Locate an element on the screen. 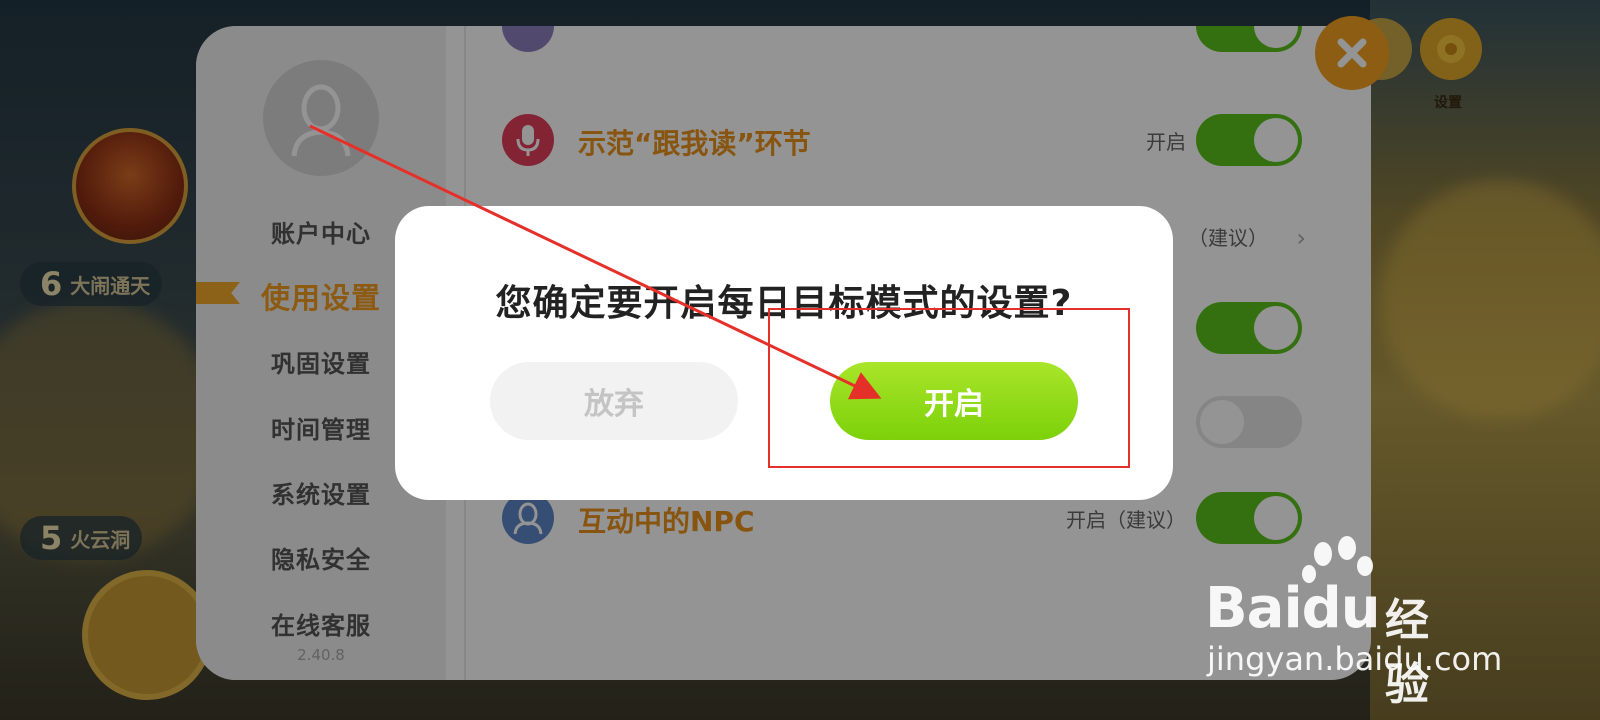 This screenshot has height=720, width=1600. watermark-url: jingyan.baidu.com is located at coordinates (1355, 659).